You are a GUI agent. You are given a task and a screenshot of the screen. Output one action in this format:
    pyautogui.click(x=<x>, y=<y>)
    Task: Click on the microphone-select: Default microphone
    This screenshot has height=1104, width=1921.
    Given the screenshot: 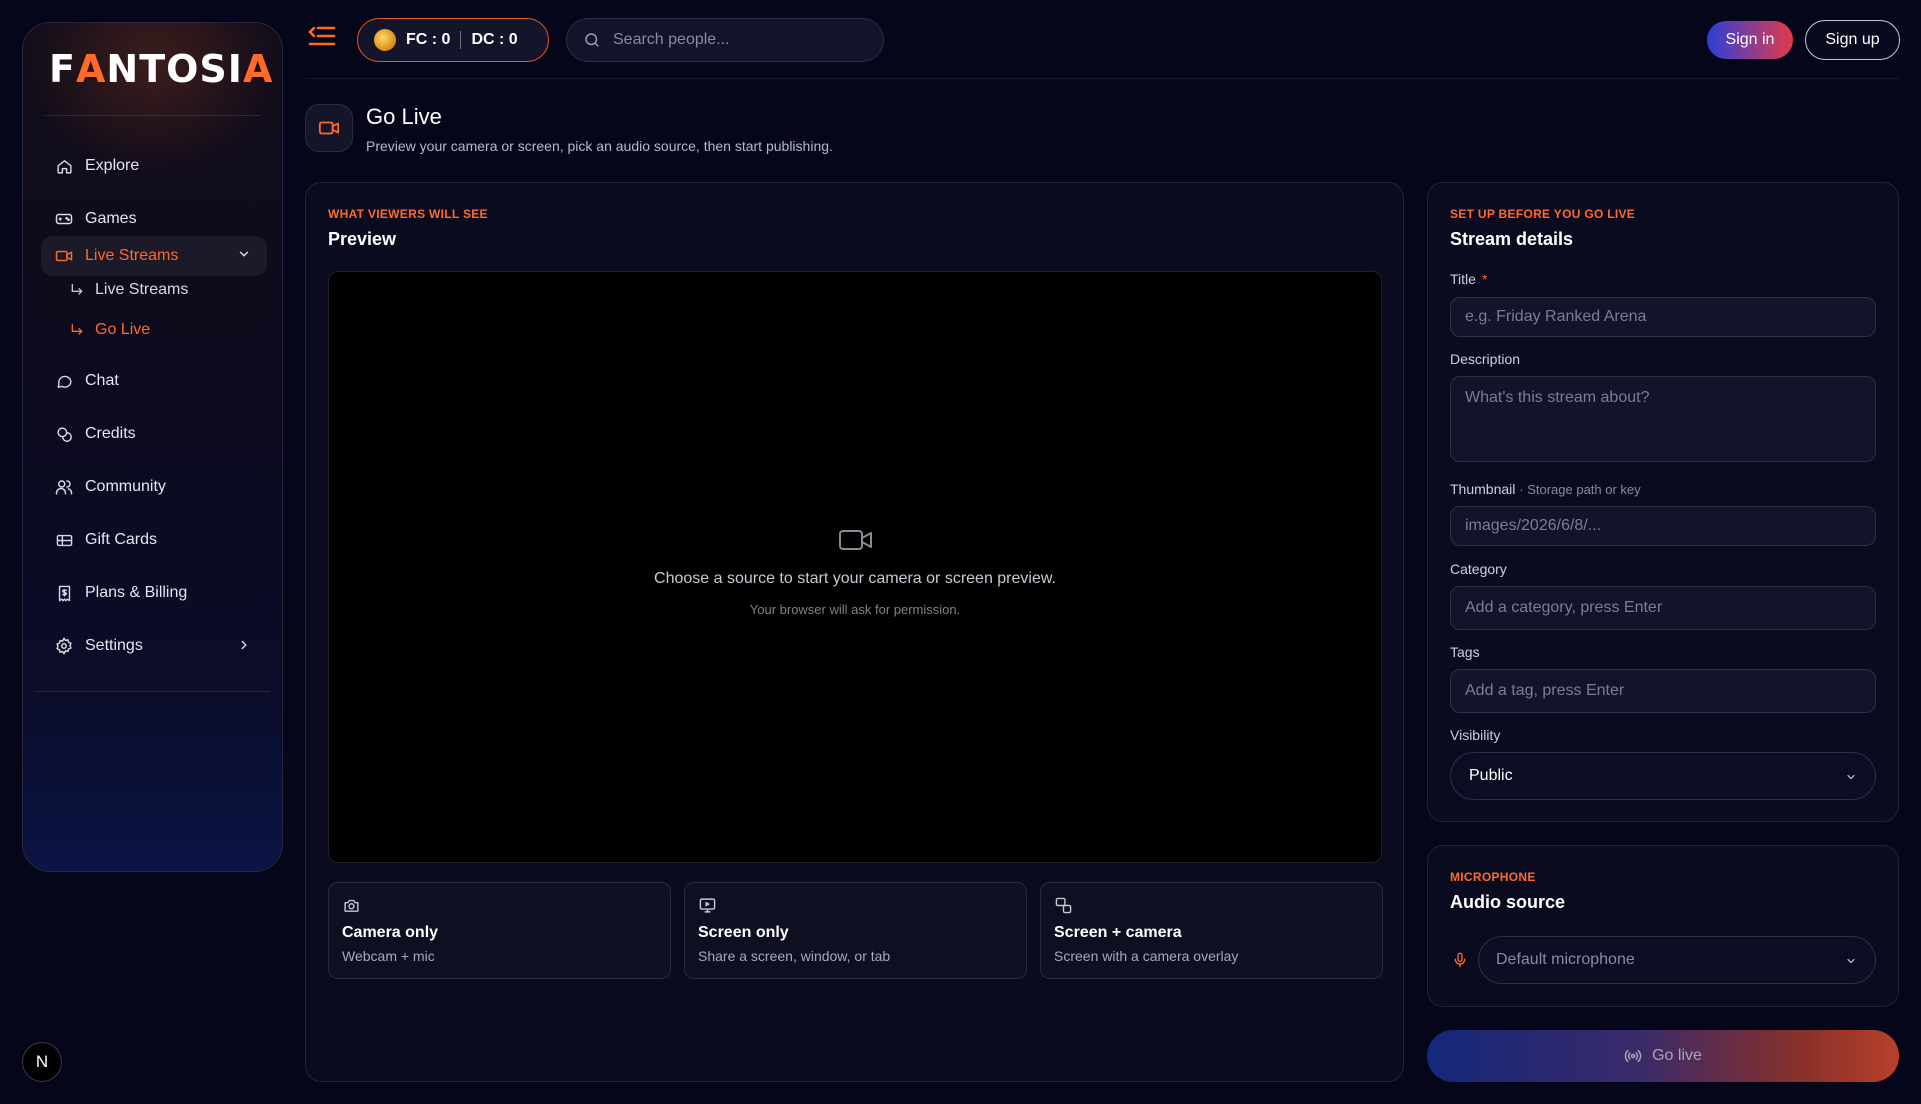 What is the action you would take?
    pyautogui.click(x=1677, y=960)
    